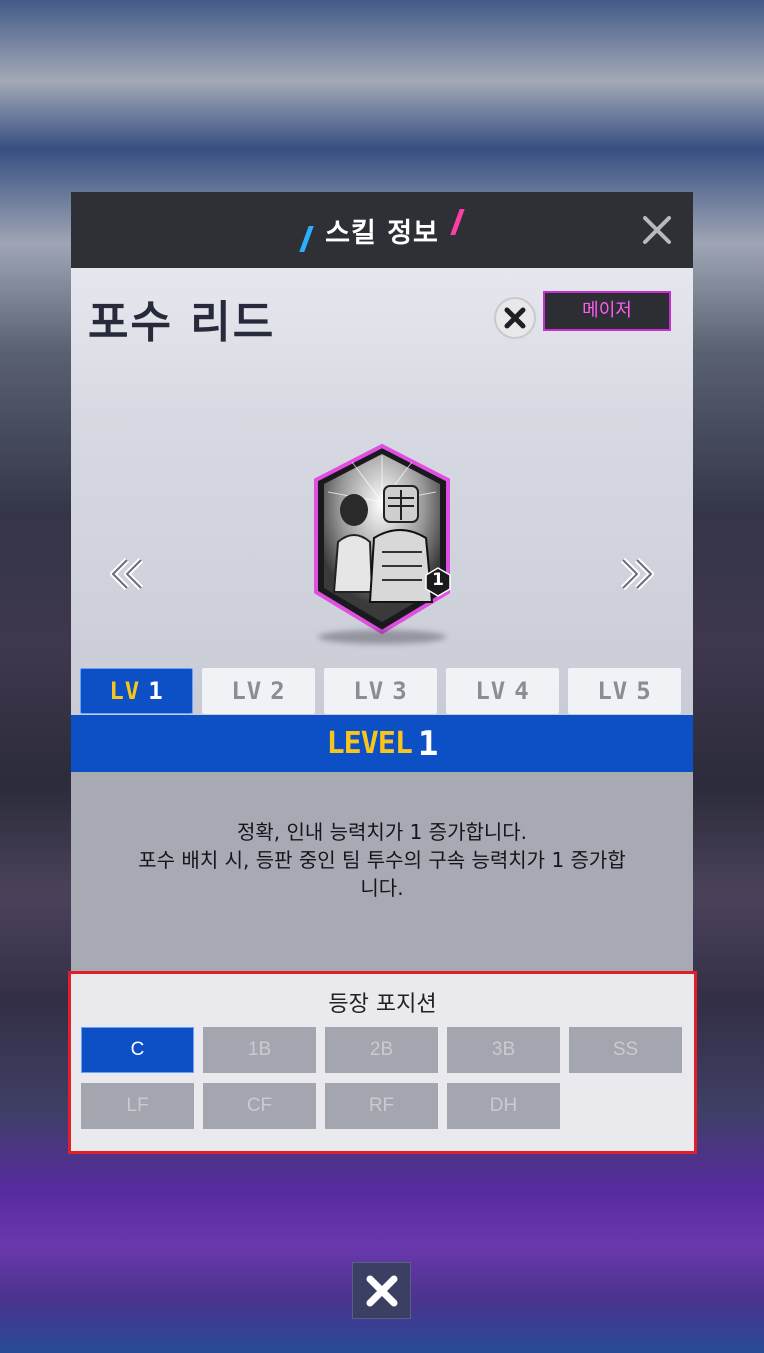 The width and height of the screenshot is (764, 1353). What do you see at coordinates (428, 743) in the screenshot?
I see `level-number: 1` at bounding box center [428, 743].